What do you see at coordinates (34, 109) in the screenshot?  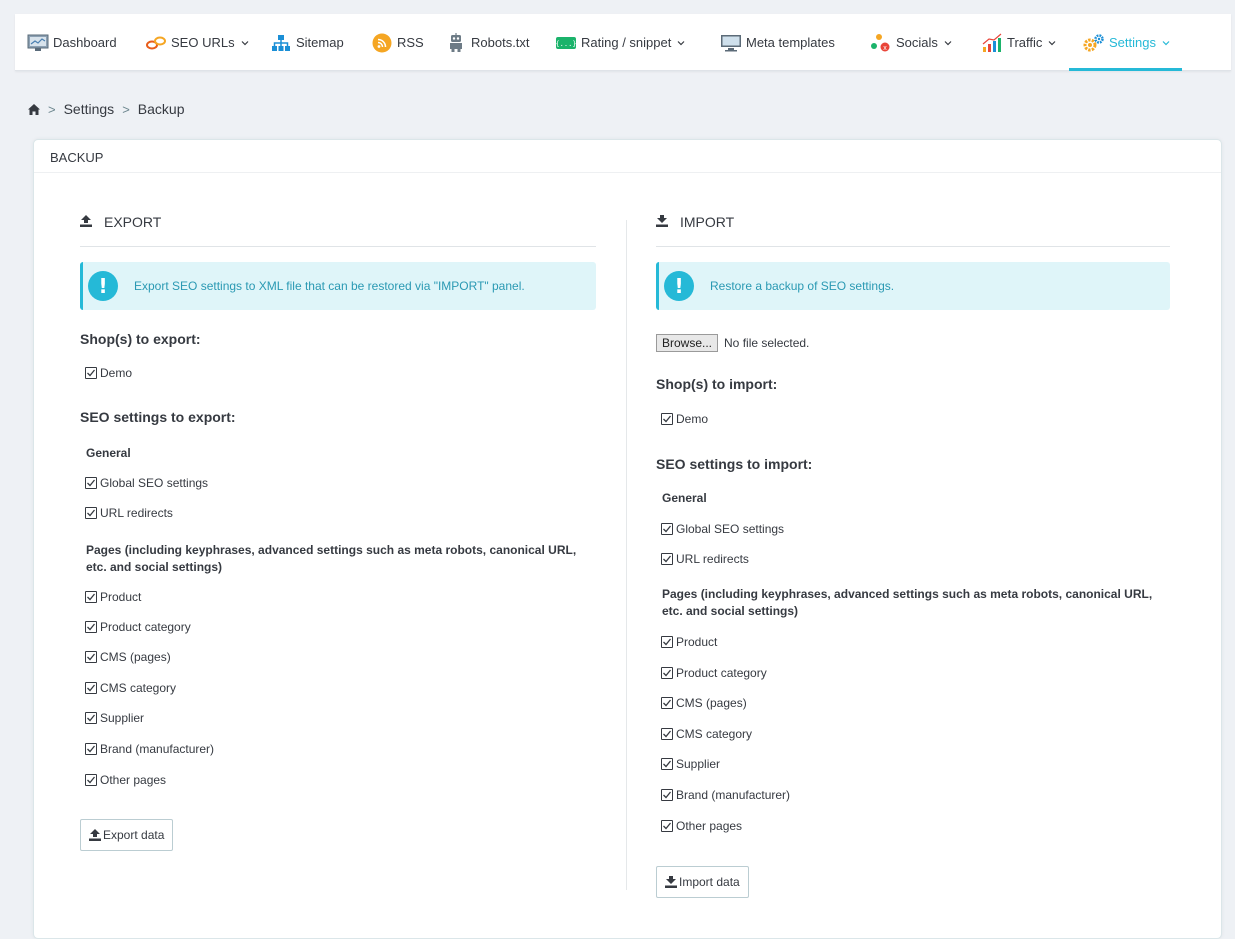 I see `home-icon` at bounding box center [34, 109].